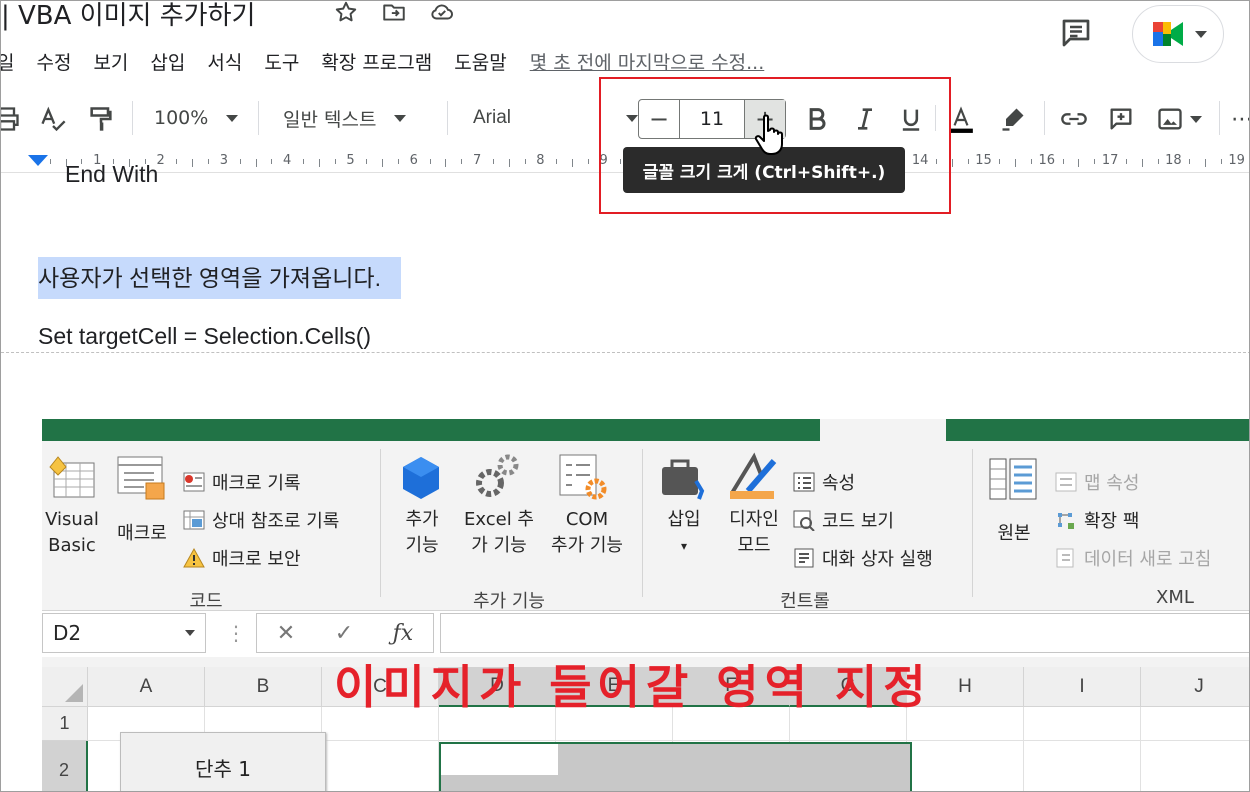  I want to click on doc-line-code: Set targetCell = Selection.Cells(), so click(204, 336).